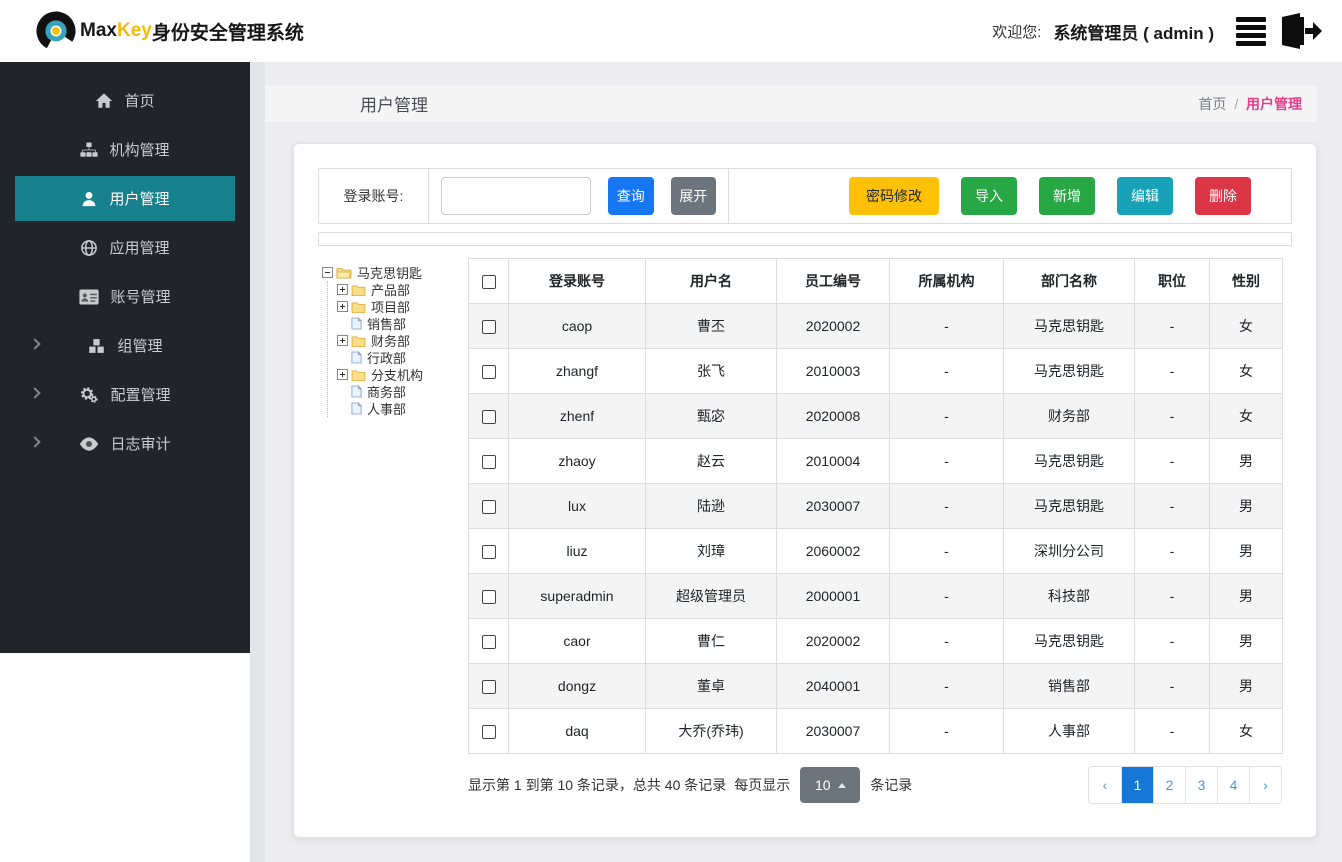  I want to click on sidebar-item-label: 账号管理, so click(140, 297).